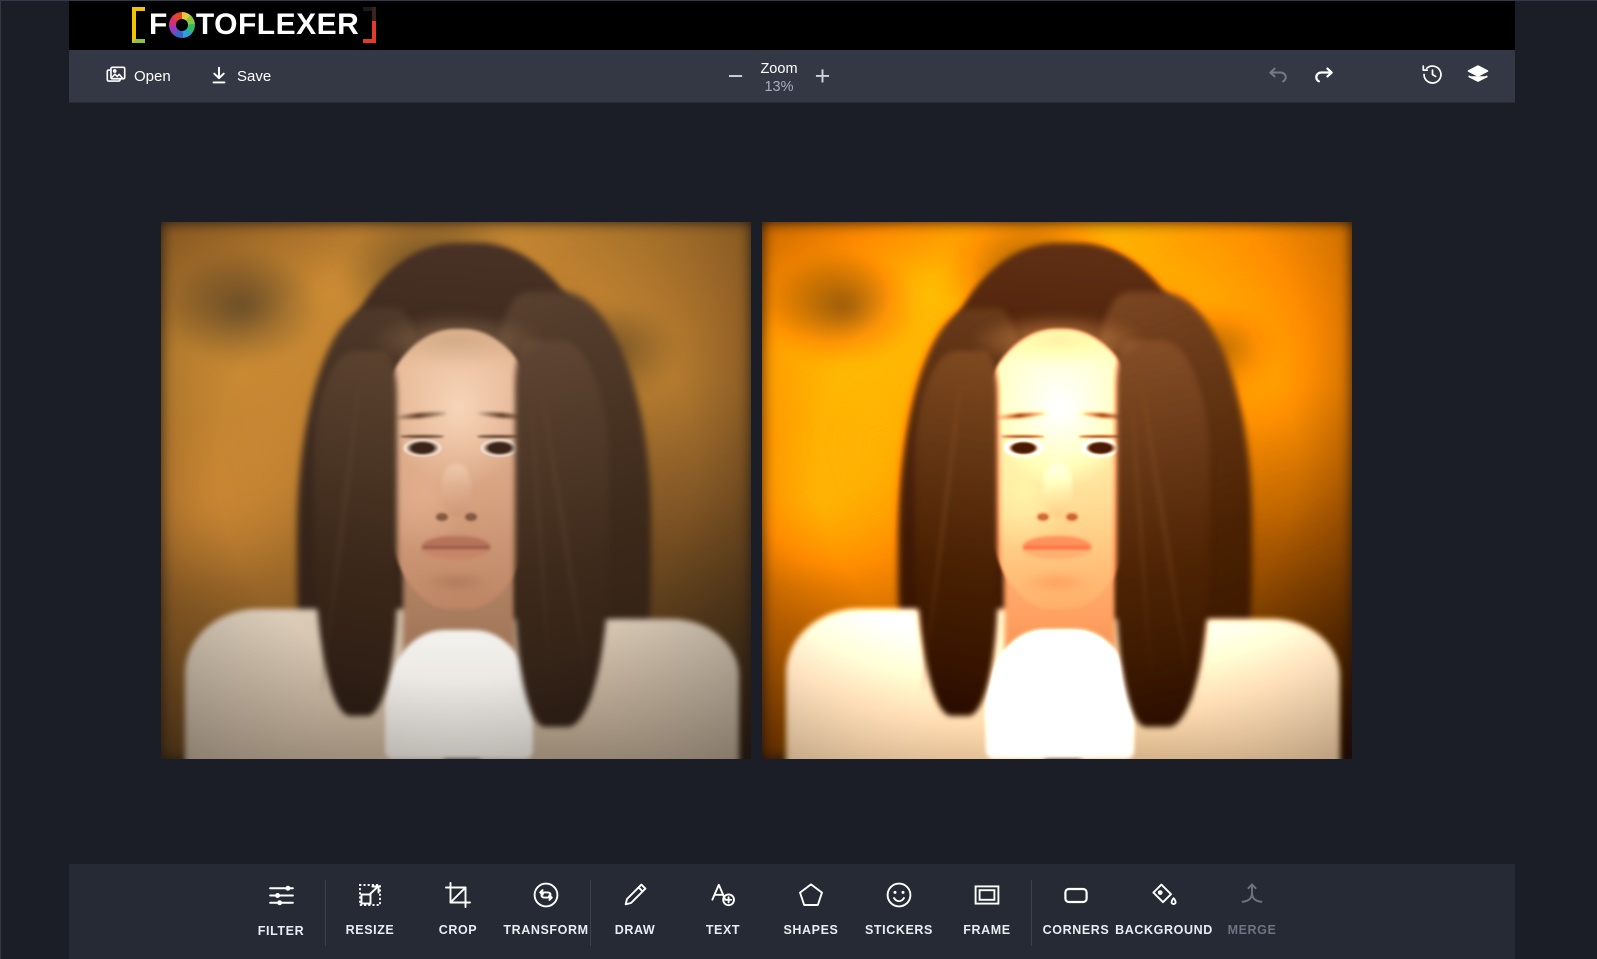 Image resolution: width=1597 pixels, height=959 pixels. I want to click on open-button-label: Open, so click(152, 76).